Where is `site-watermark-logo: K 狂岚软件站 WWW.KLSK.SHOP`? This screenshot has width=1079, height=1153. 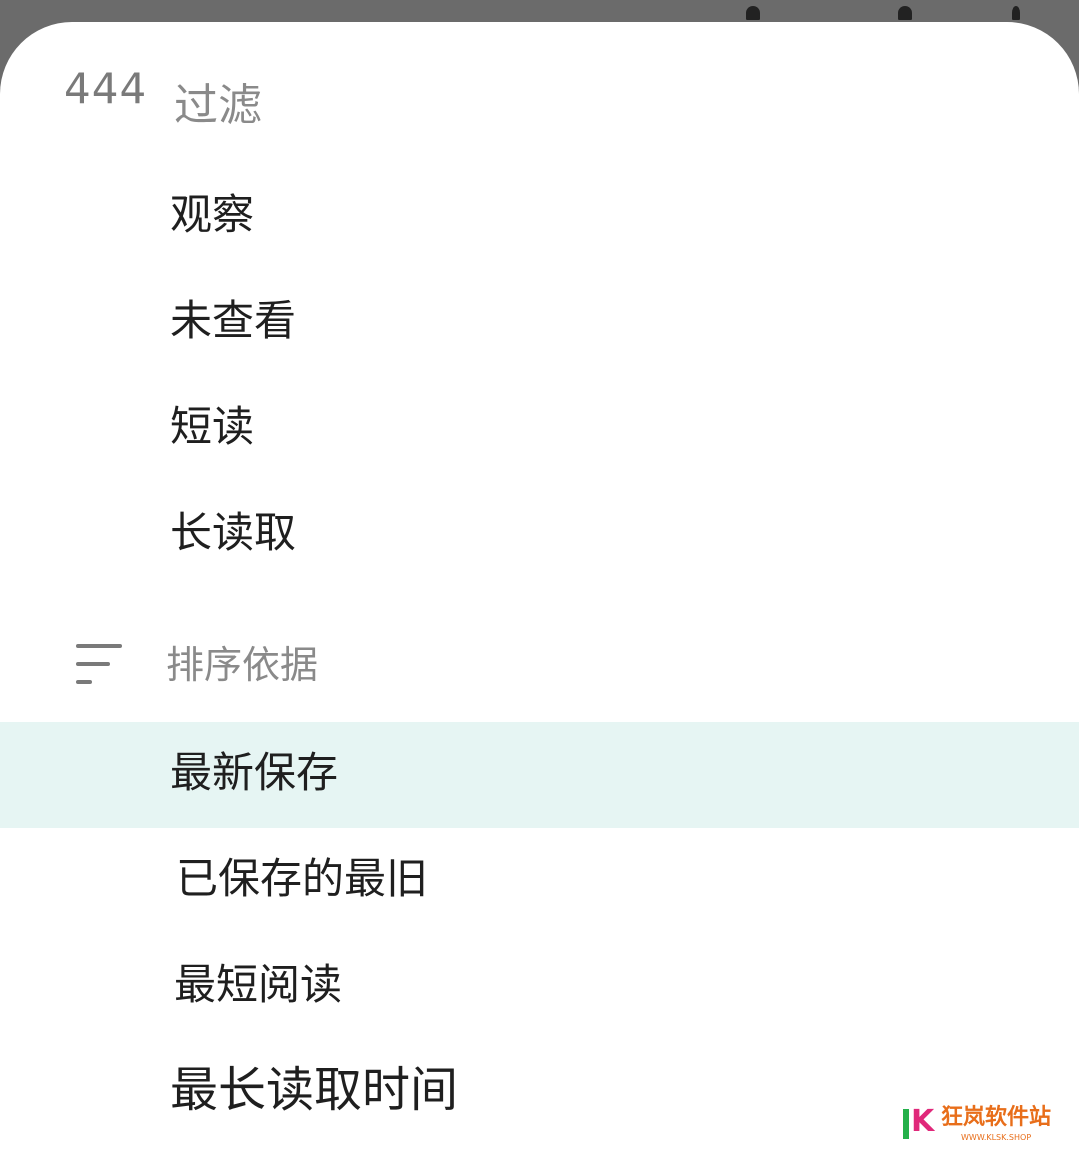
site-watermark-logo: K 狂岚软件站 WWW.KLSK.SHOP is located at coordinates (980, 1125).